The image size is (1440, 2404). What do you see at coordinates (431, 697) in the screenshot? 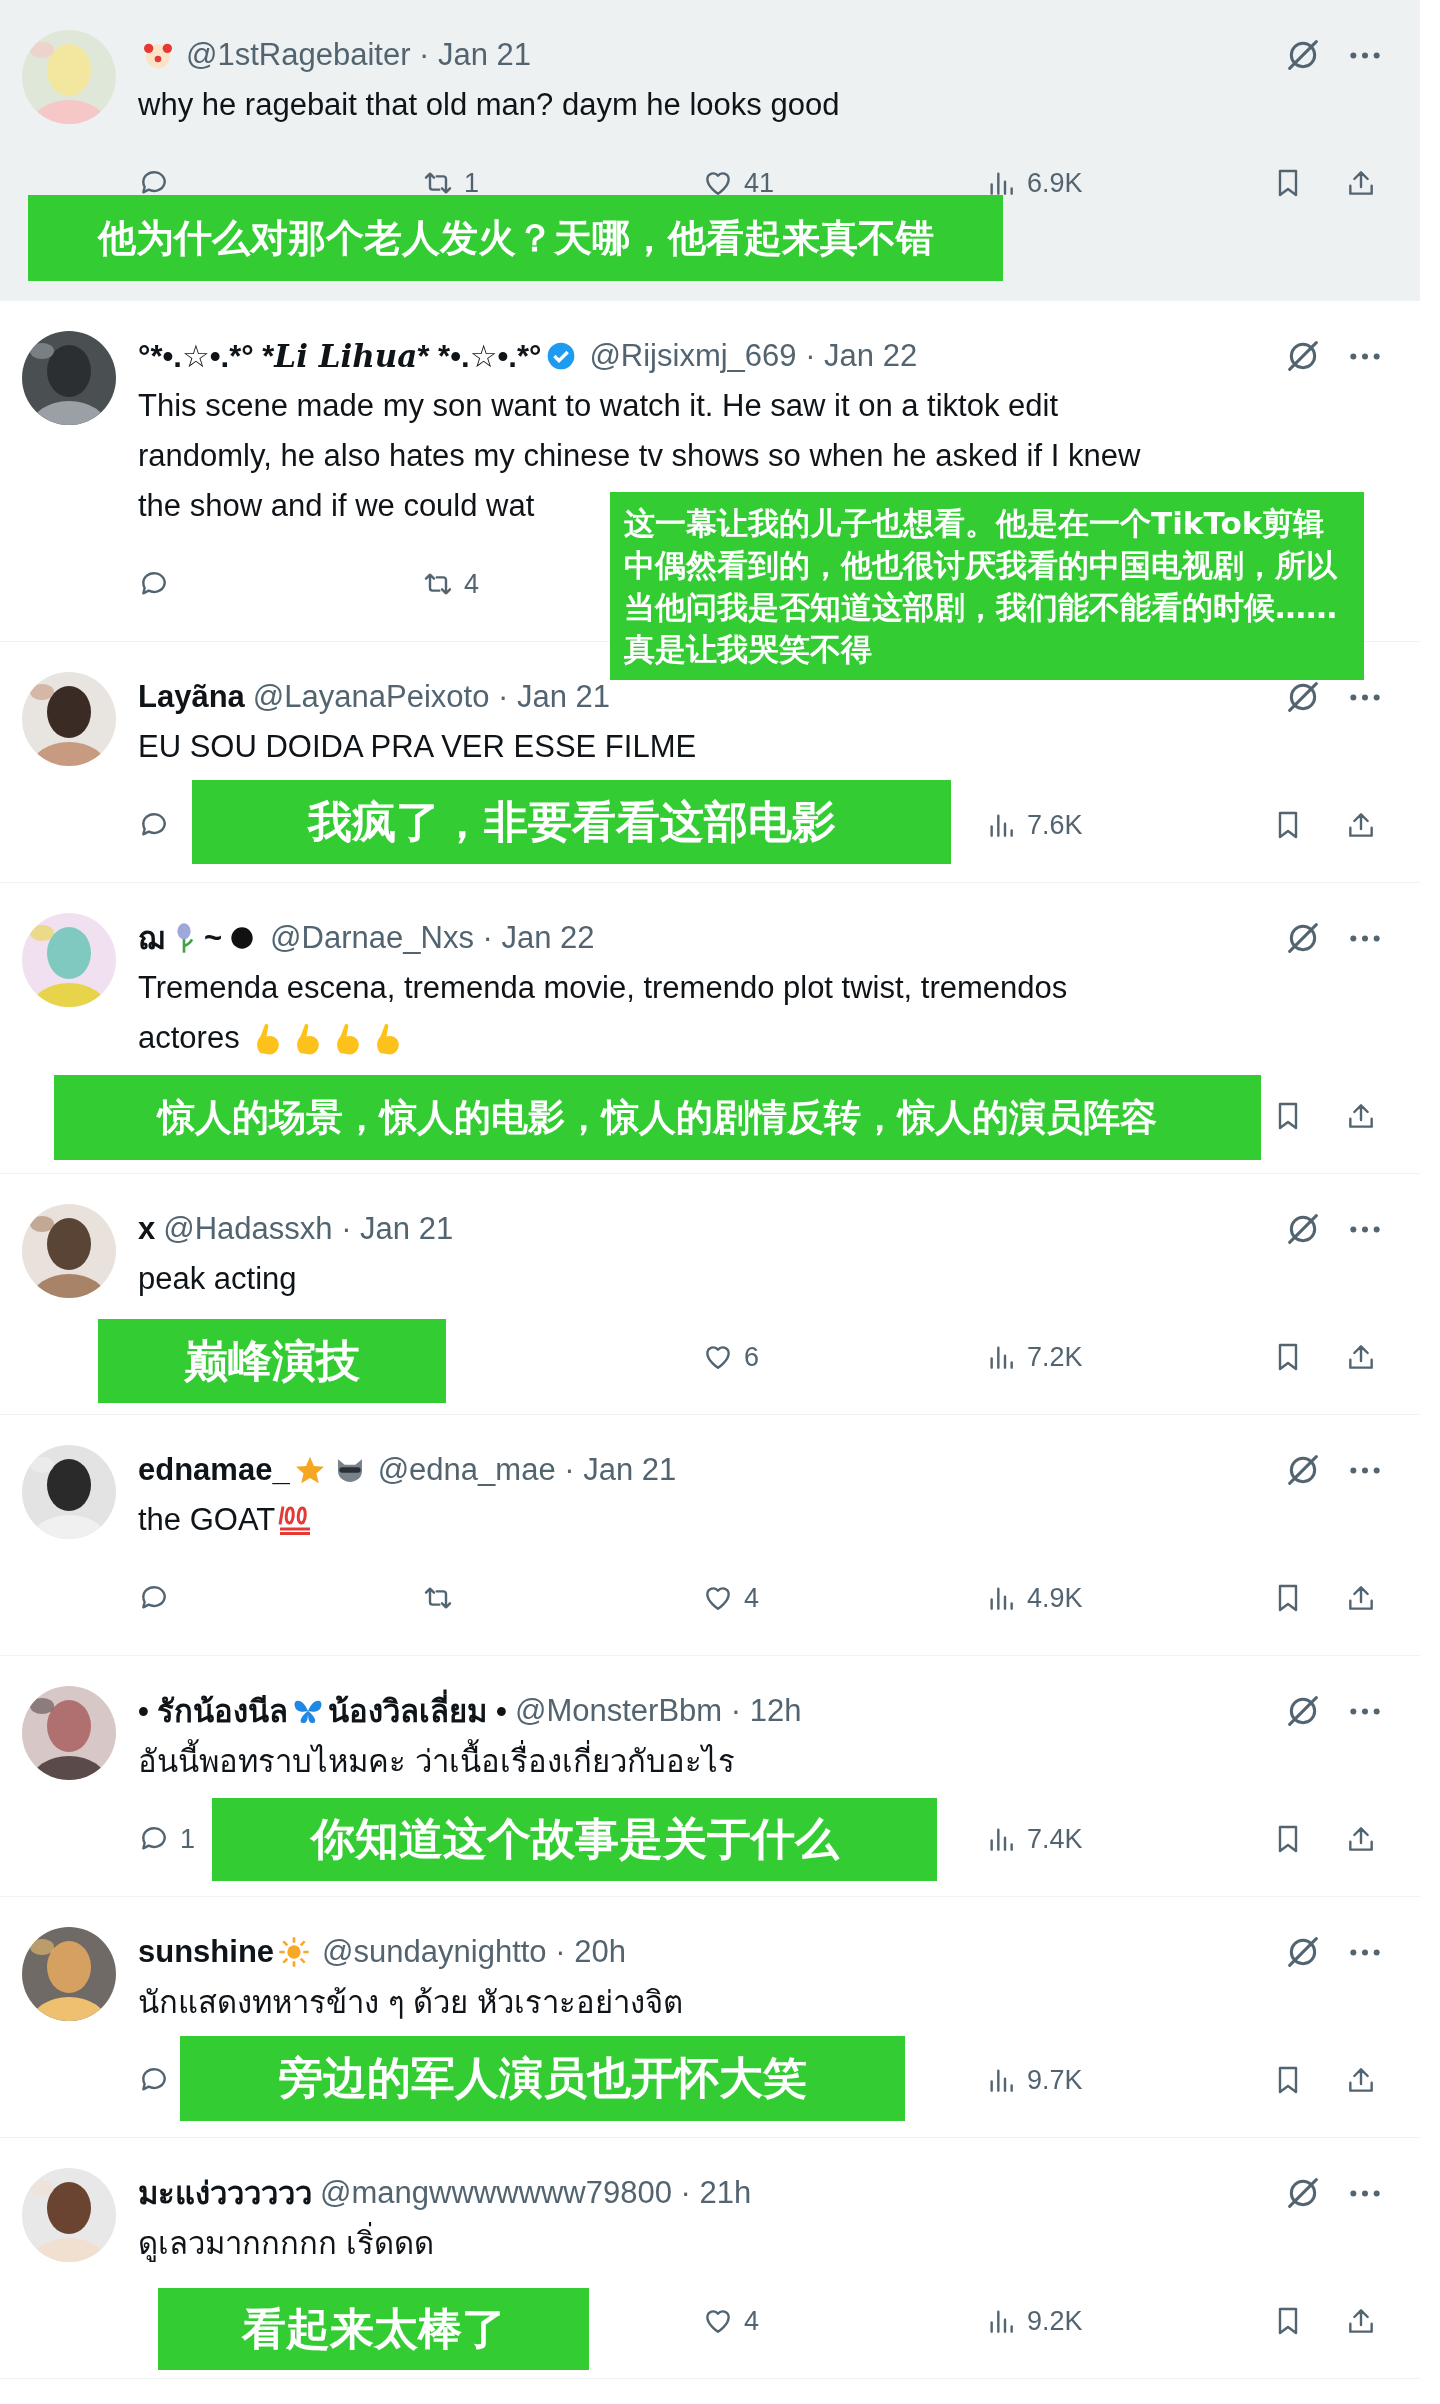
I see `handle-and-date: @LayanaPeixoto · Jan 21` at bounding box center [431, 697].